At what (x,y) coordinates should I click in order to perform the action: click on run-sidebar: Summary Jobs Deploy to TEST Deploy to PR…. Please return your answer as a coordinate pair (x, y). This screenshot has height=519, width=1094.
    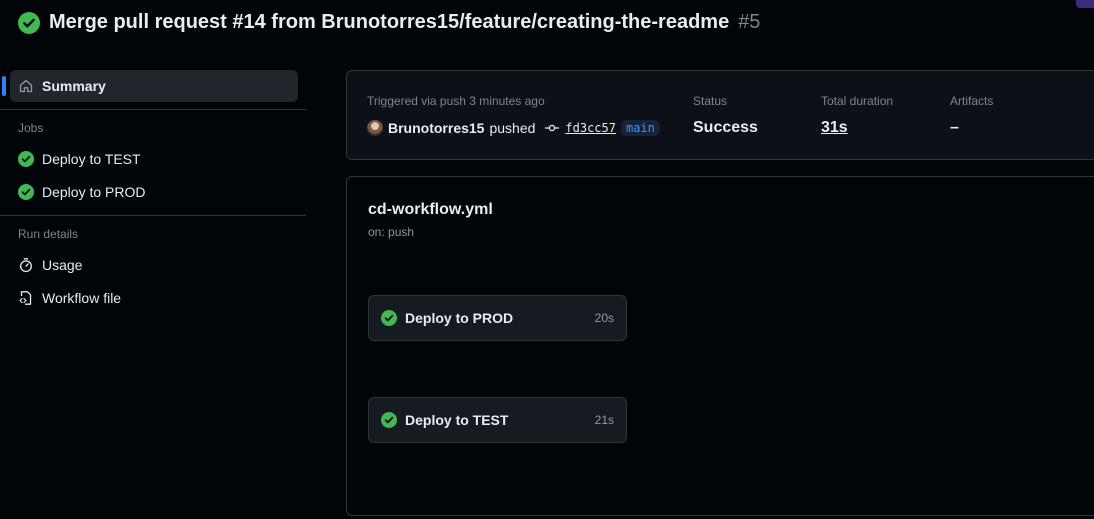
    Looking at the image, I should click on (153, 192).